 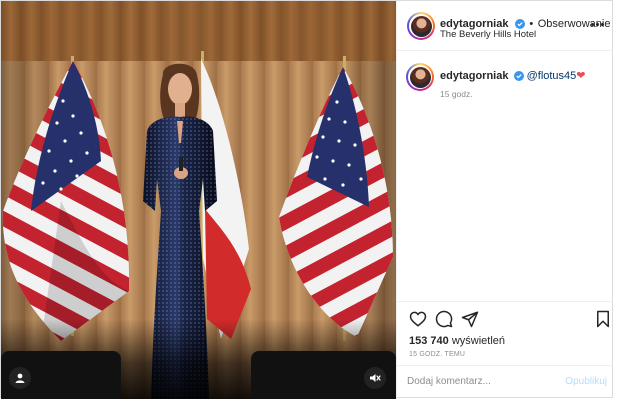 I want to click on us-flag-left, so click(x=66, y=201).